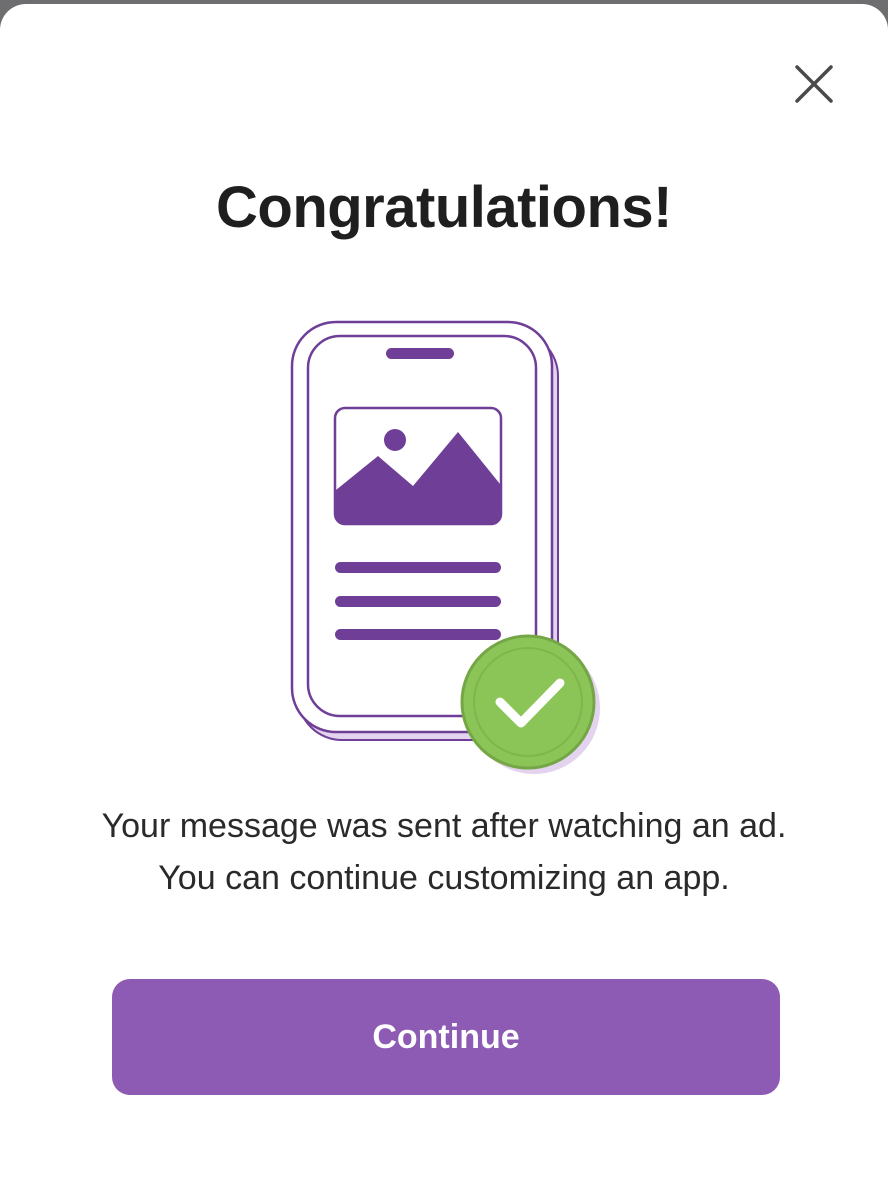 The image size is (888, 1200). Describe the element at coordinates (444, 878) in the screenshot. I see `message-line: You can continue customizing an app.` at that location.